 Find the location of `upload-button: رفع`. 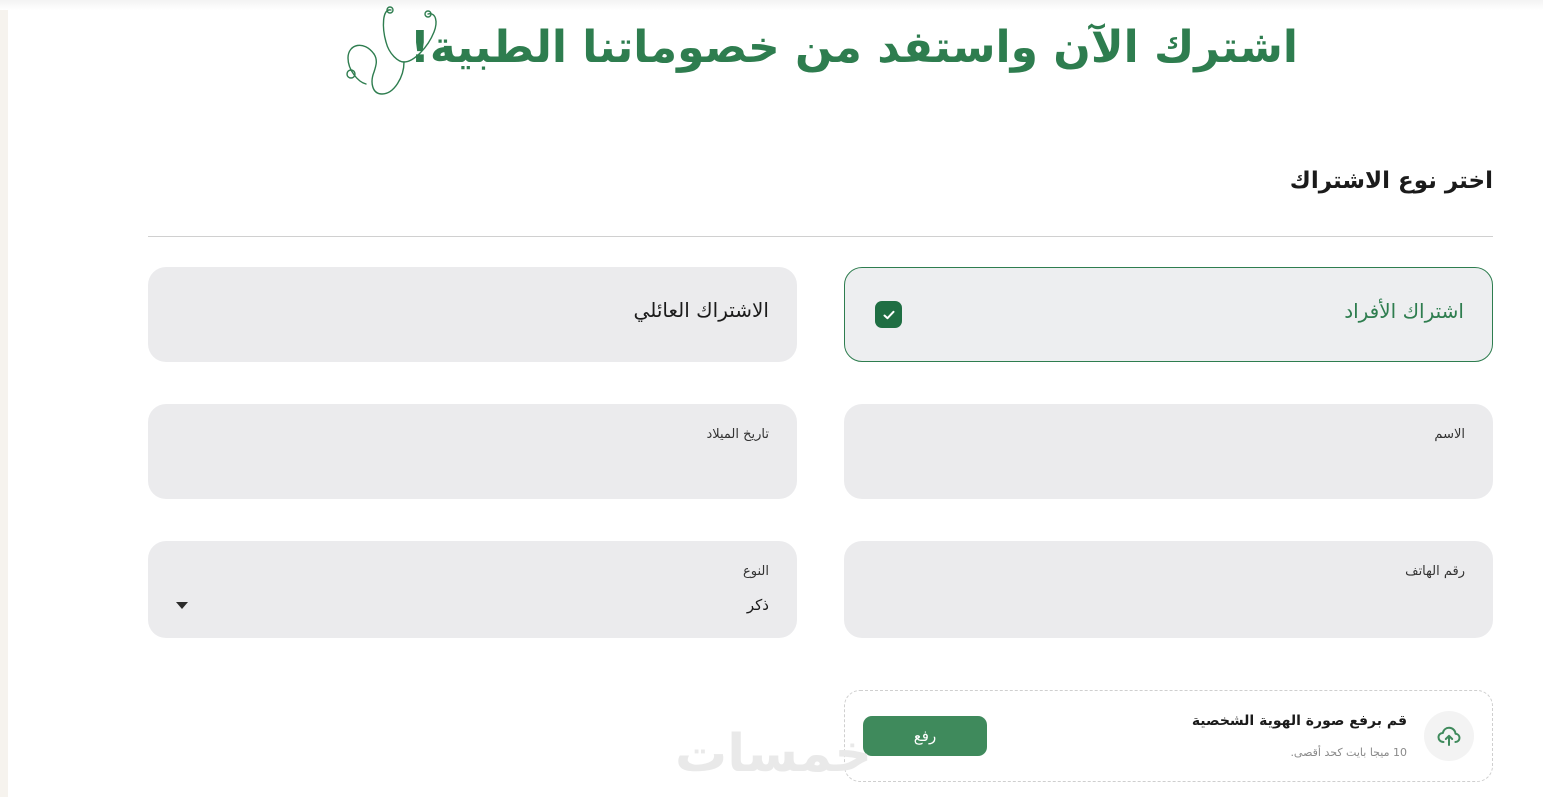

upload-button: رفع is located at coordinates (925, 736).